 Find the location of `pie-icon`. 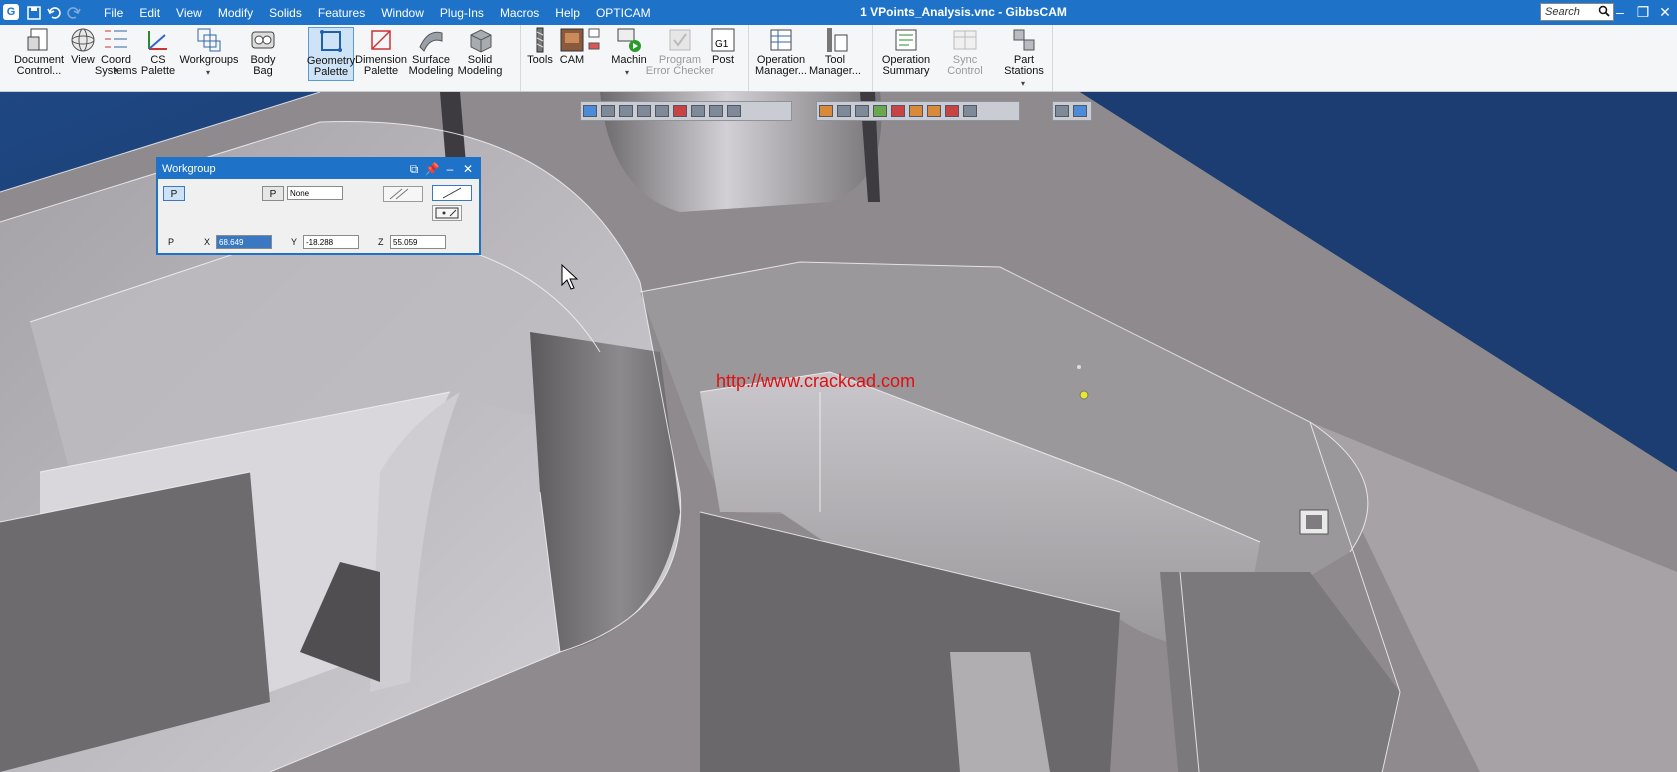

pie-icon is located at coordinates (952, 111).